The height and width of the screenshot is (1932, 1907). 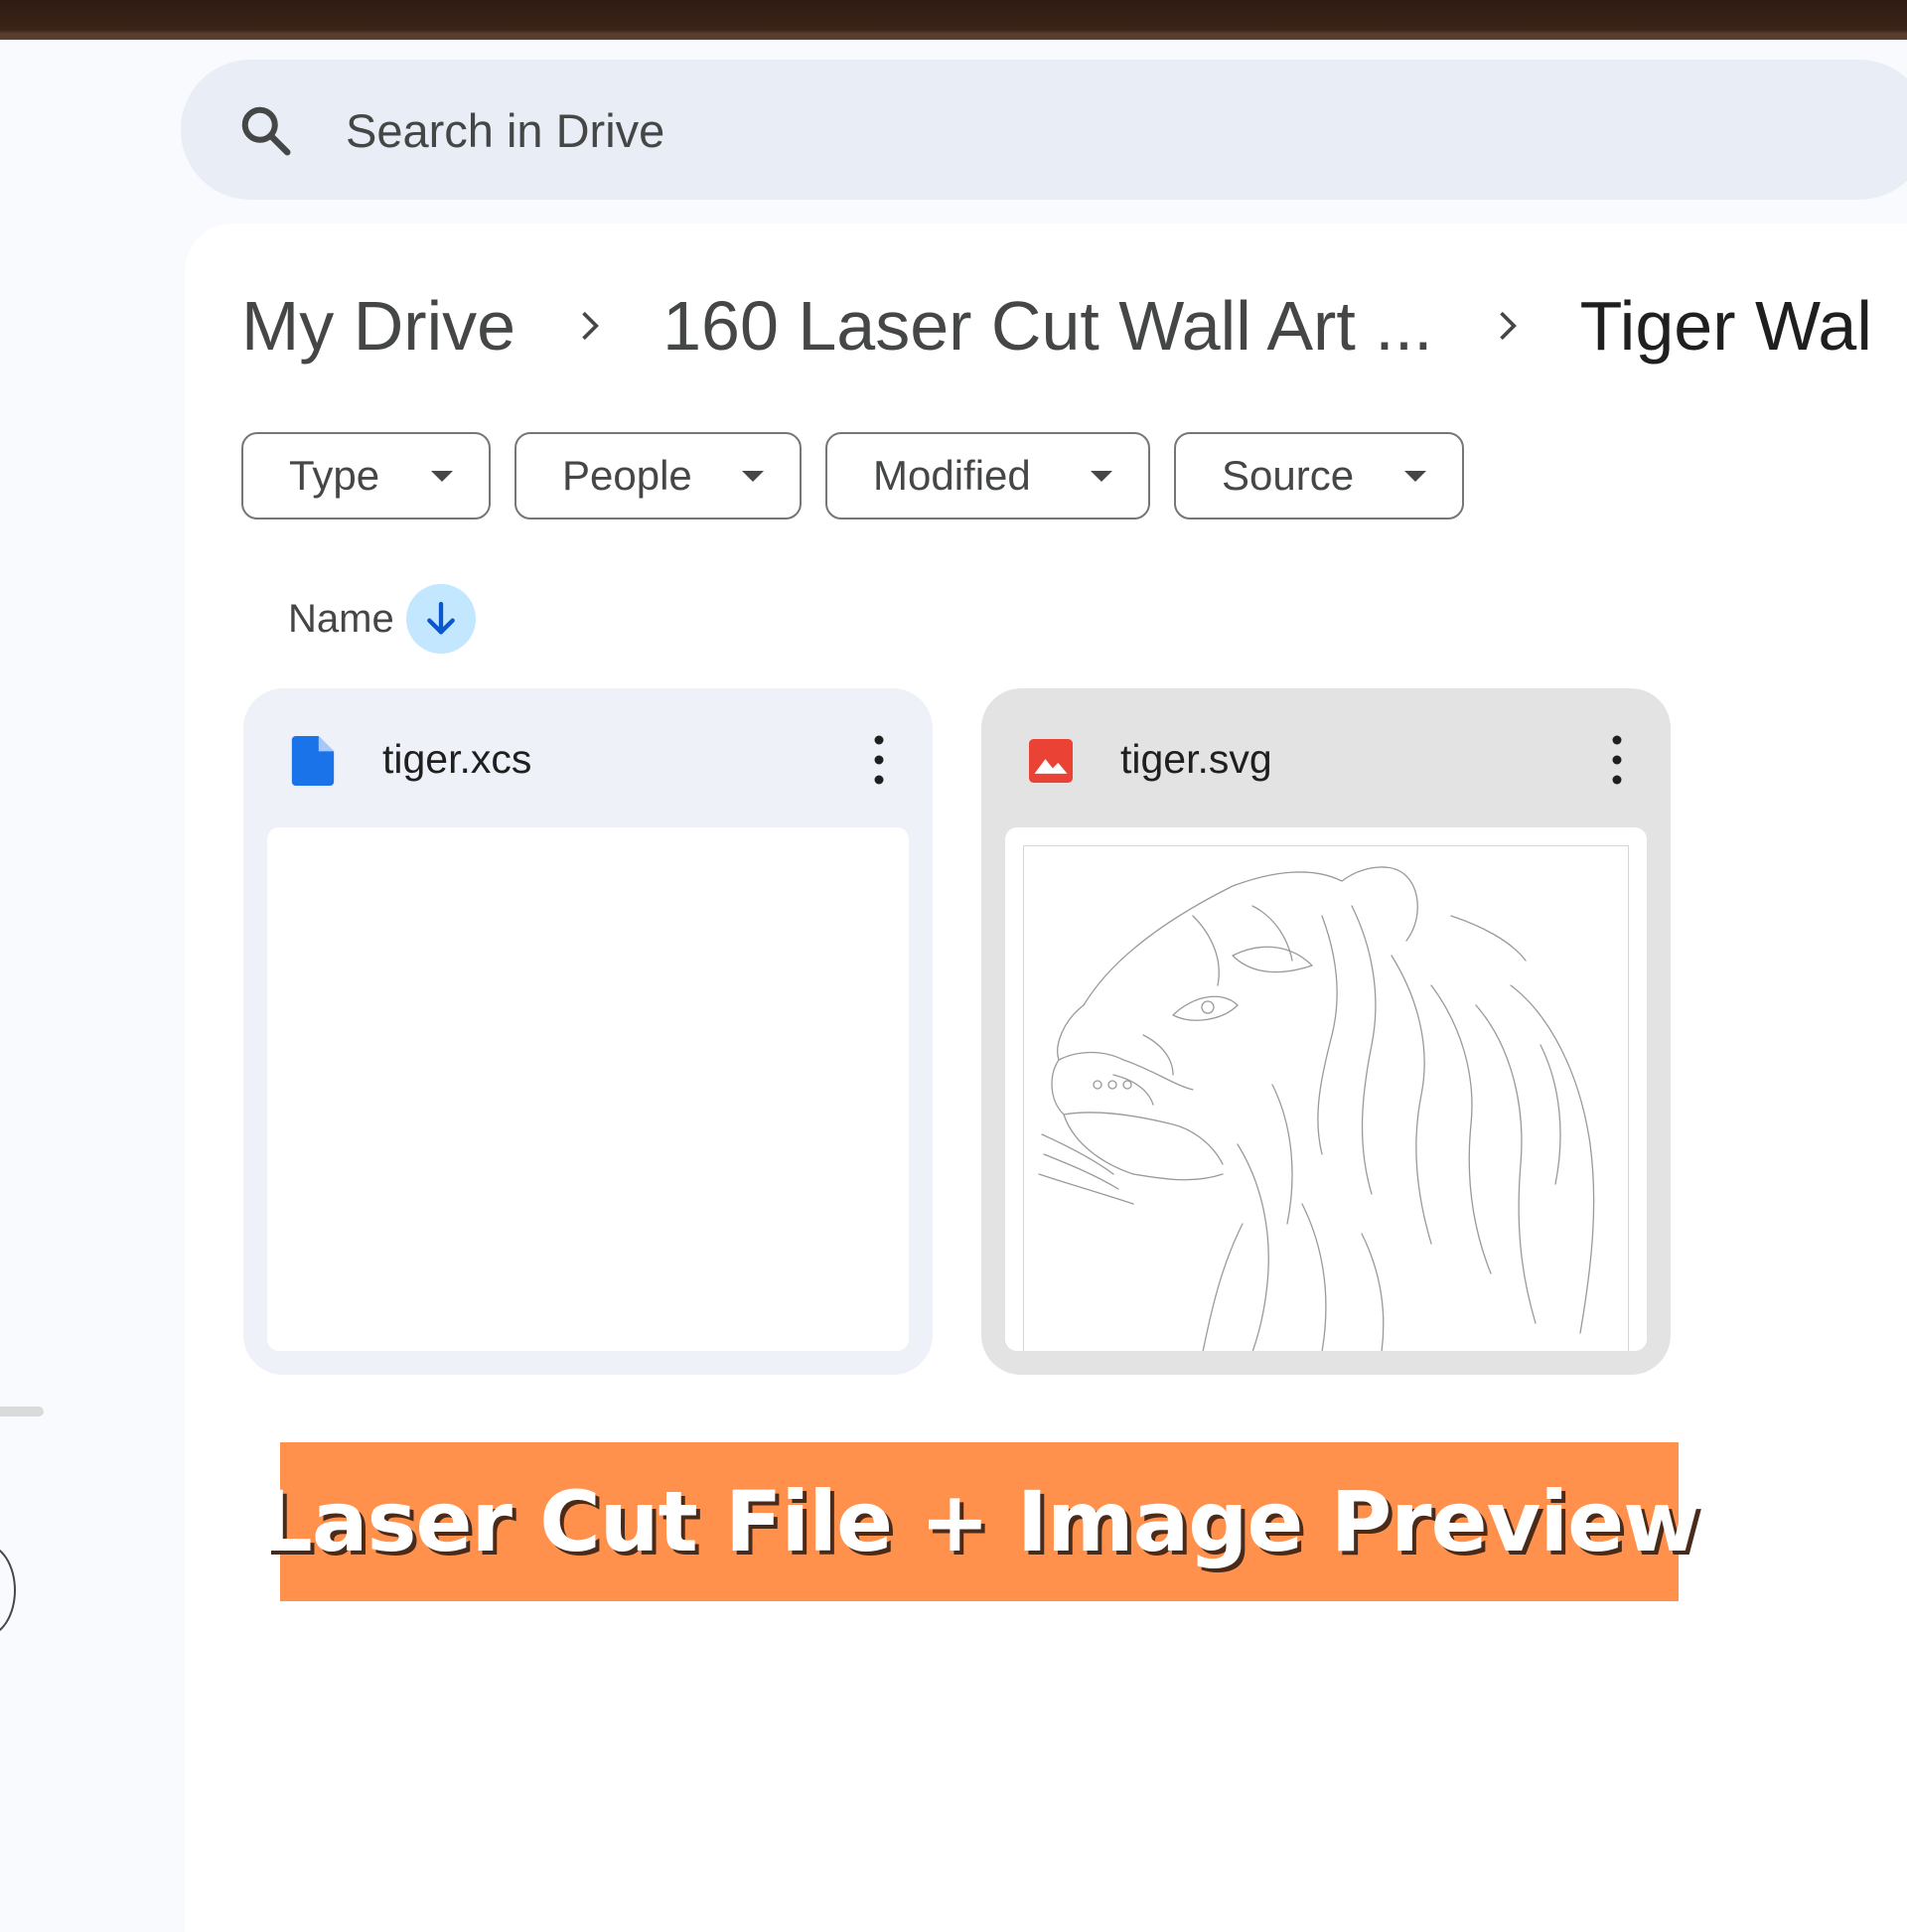 I want to click on file-thumbnail-tiger, so click(x=1326, y=1089).